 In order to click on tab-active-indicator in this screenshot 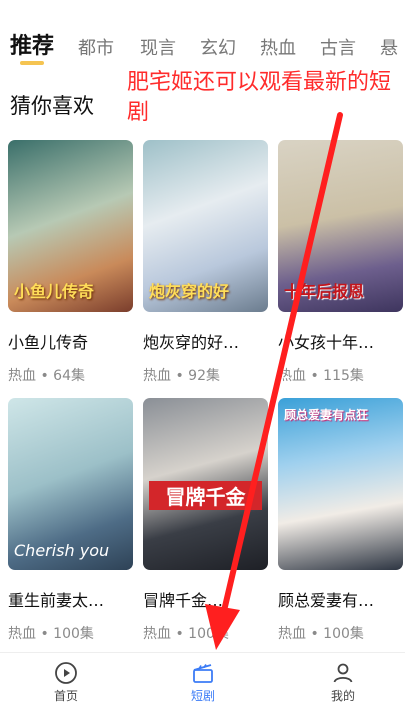, I will do `click(32, 63)`.